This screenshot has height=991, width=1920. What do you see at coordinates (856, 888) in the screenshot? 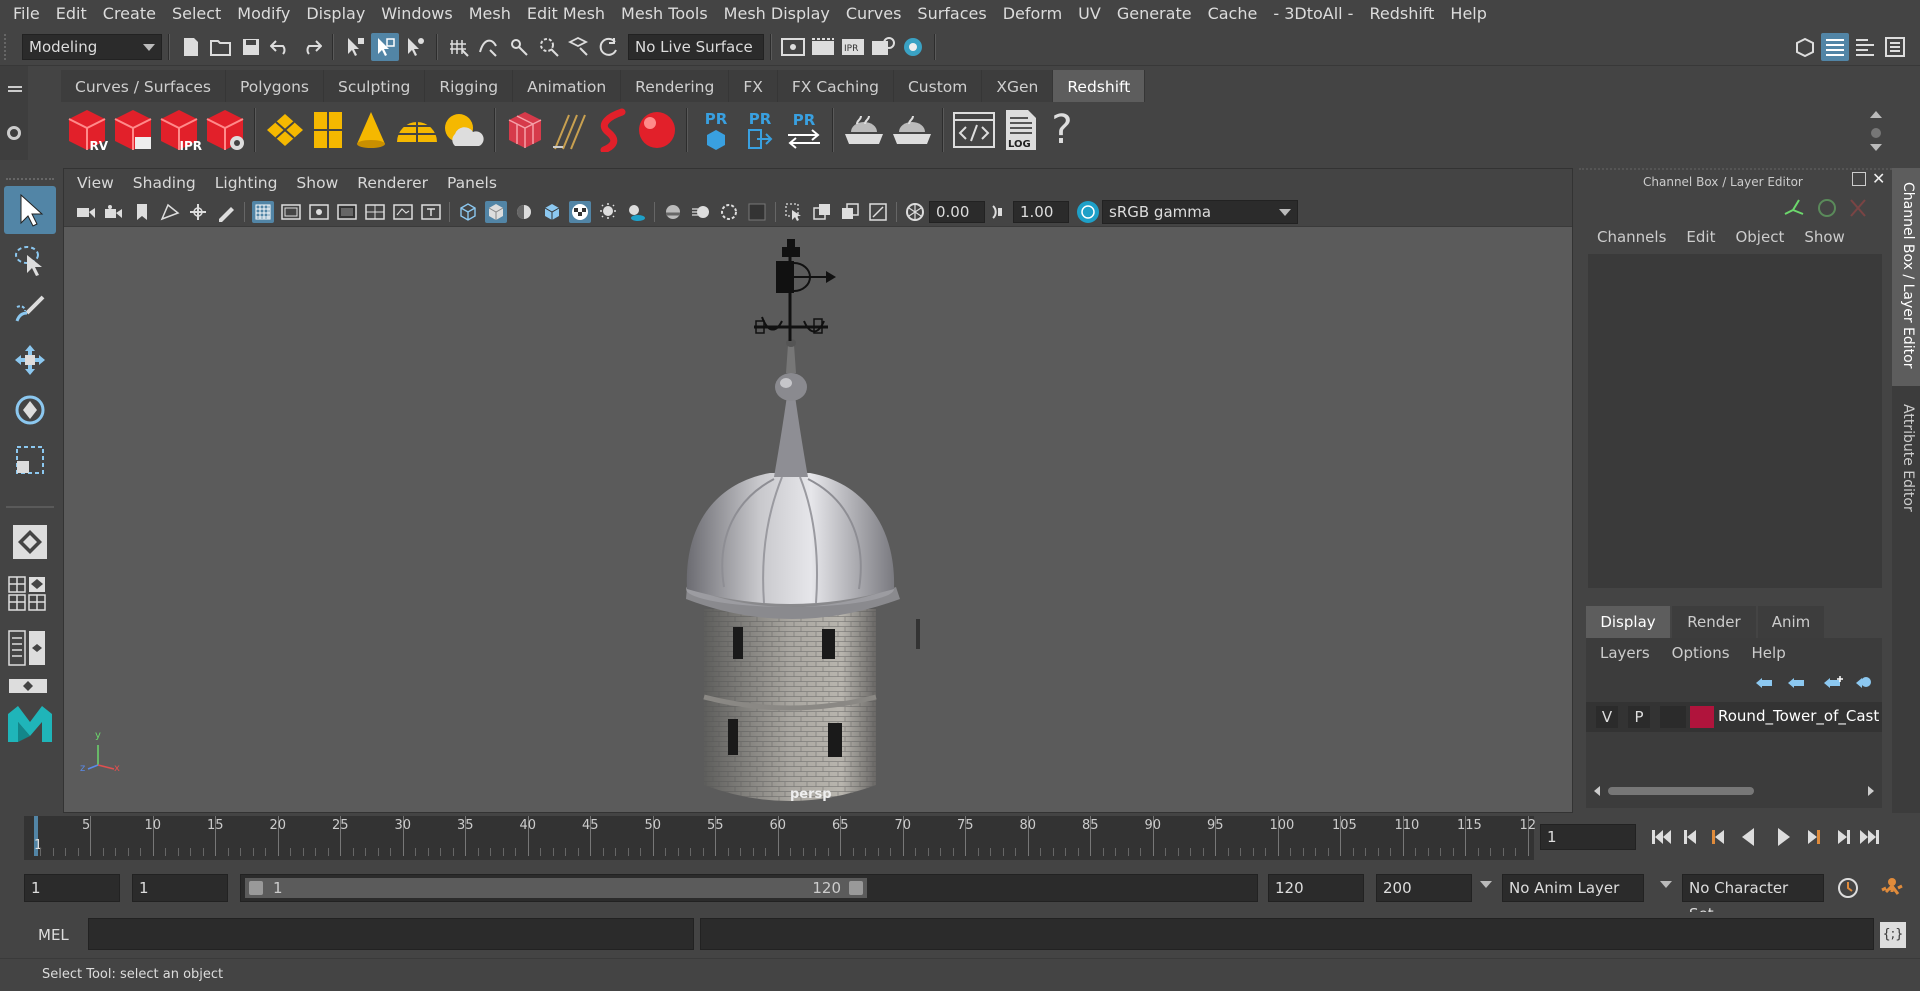
I see `range-end-handle` at bounding box center [856, 888].